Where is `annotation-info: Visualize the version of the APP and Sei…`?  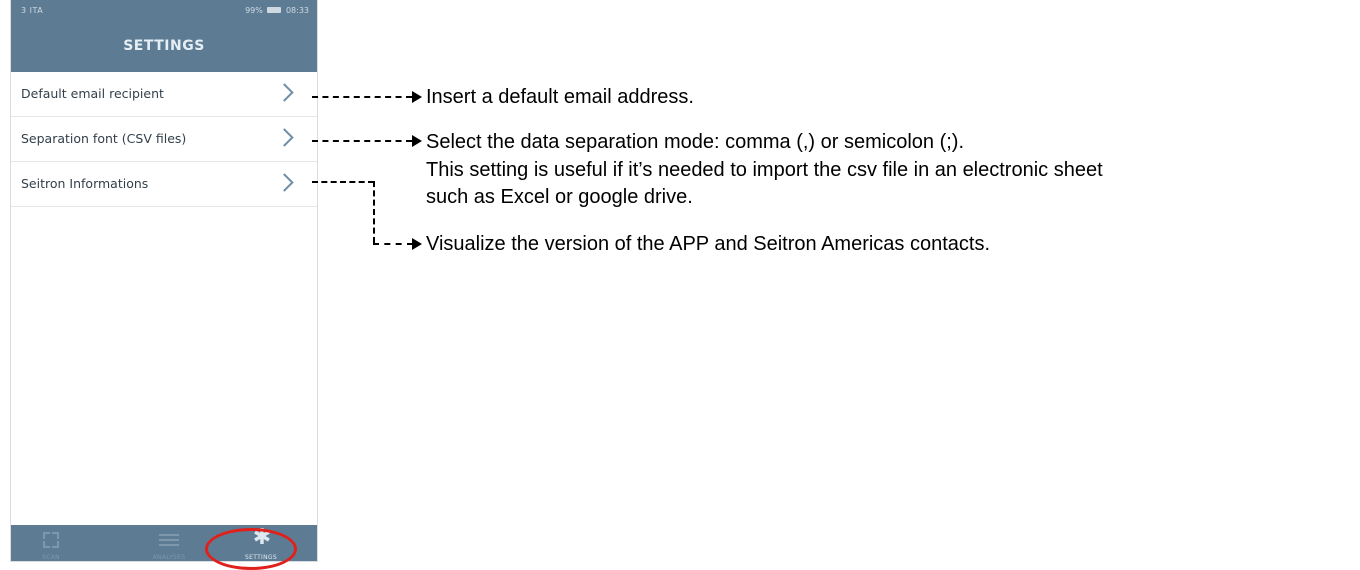 annotation-info: Visualize the version of the APP and Sei… is located at coordinates (708, 244).